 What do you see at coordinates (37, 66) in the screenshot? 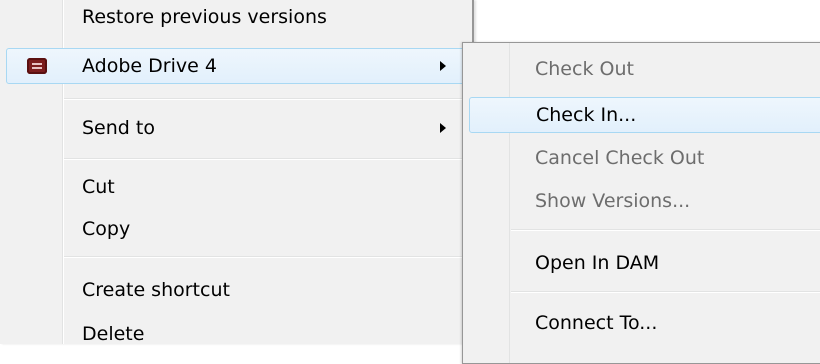
I see `adobe-drive-icon` at bounding box center [37, 66].